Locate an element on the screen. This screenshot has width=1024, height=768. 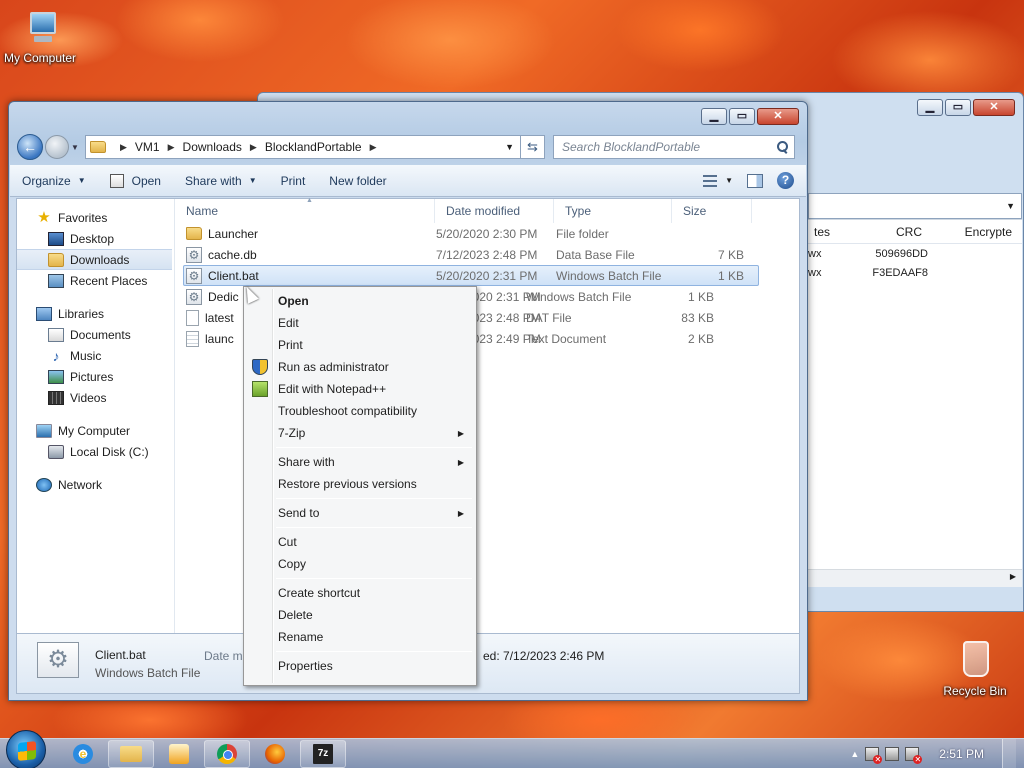
address-dropdown: ▼ is located at coordinates (509, 147).